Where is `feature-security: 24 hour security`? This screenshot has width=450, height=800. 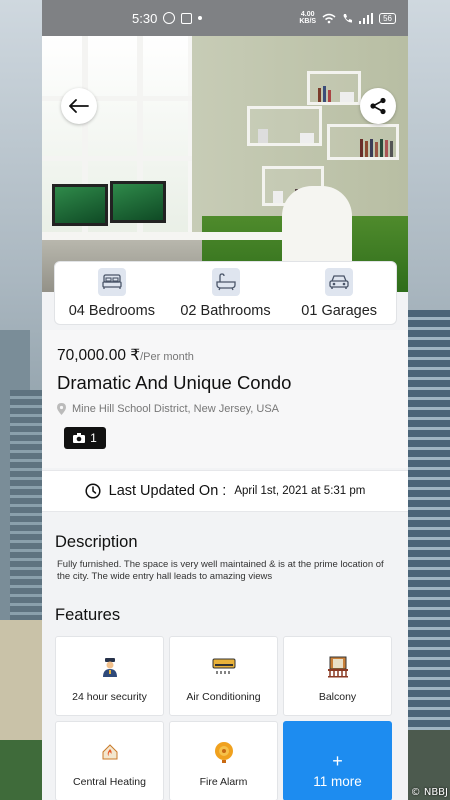
feature-security: 24 hour security is located at coordinates (109, 676).